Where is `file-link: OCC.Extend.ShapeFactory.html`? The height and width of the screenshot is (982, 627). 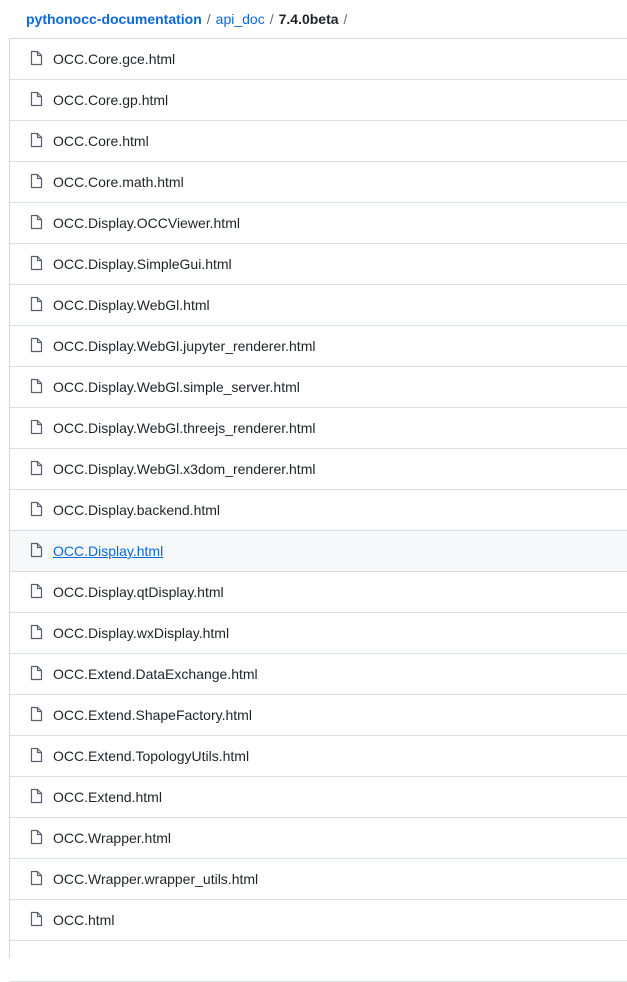
file-link: OCC.Extend.ShapeFactory.html is located at coordinates (152, 715).